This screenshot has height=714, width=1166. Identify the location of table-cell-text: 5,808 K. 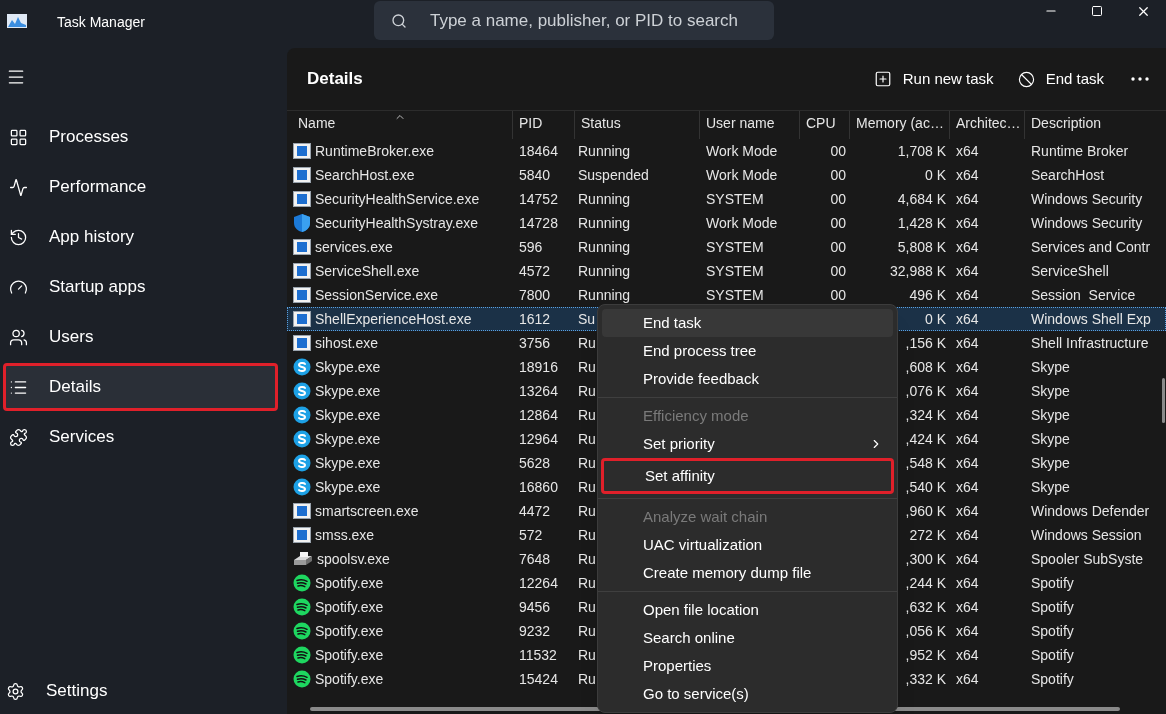
(921, 247).